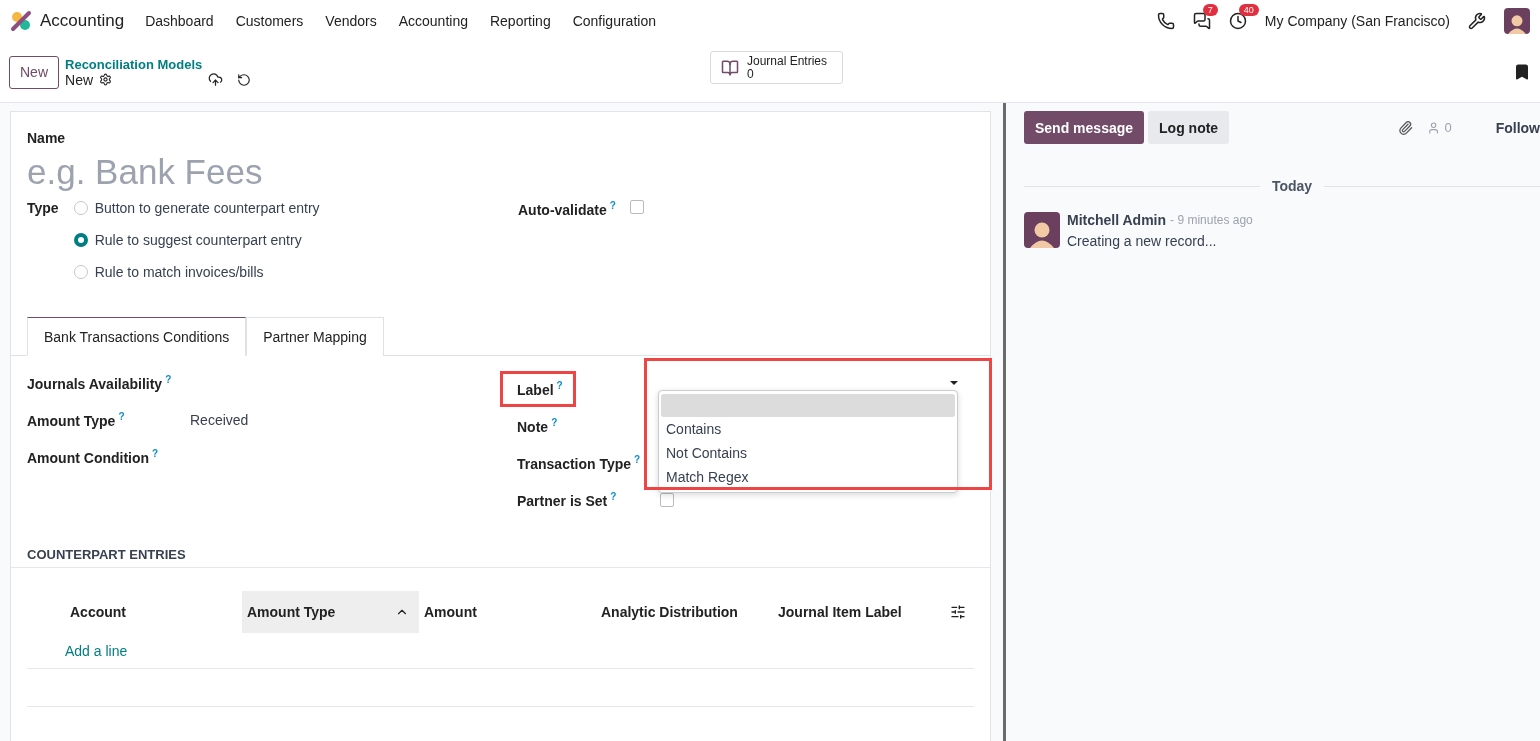 This screenshot has width=1540, height=741. What do you see at coordinates (34, 72) in the screenshot?
I see `new-button: New` at bounding box center [34, 72].